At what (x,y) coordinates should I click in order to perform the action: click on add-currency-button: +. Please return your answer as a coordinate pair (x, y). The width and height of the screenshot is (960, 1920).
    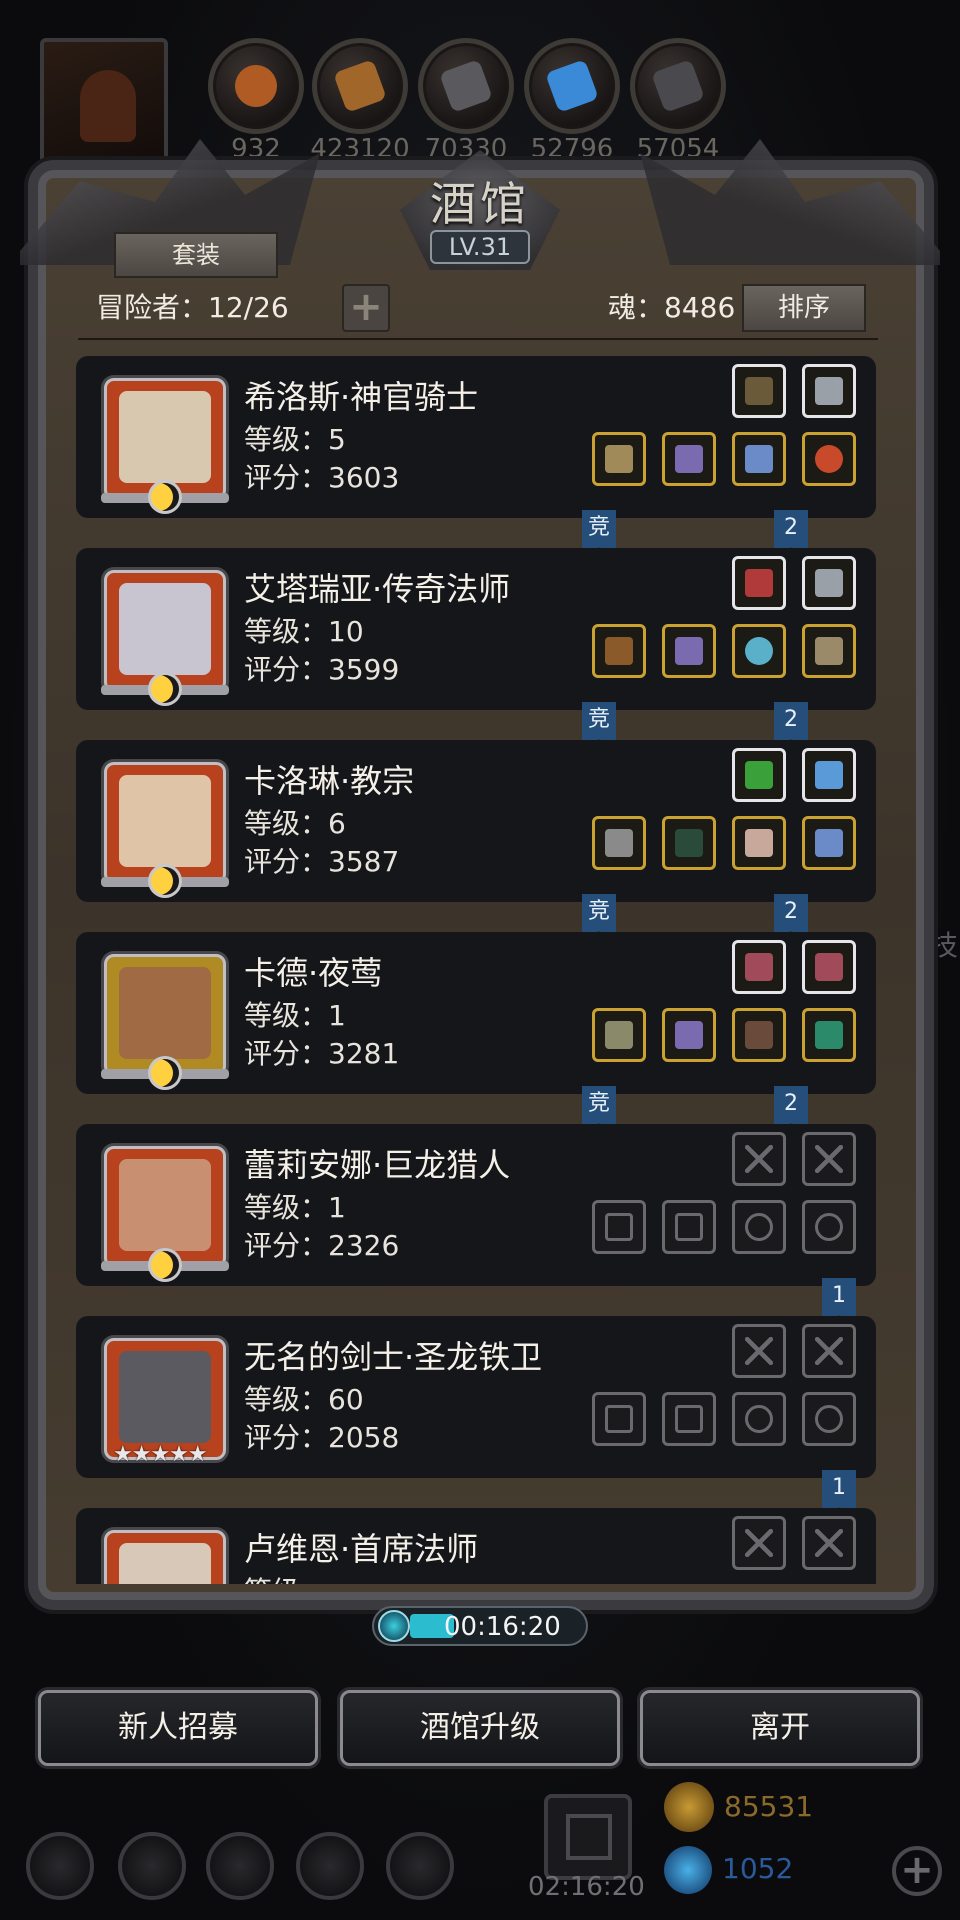
    Looking at the image, I should click on (917, 1871).